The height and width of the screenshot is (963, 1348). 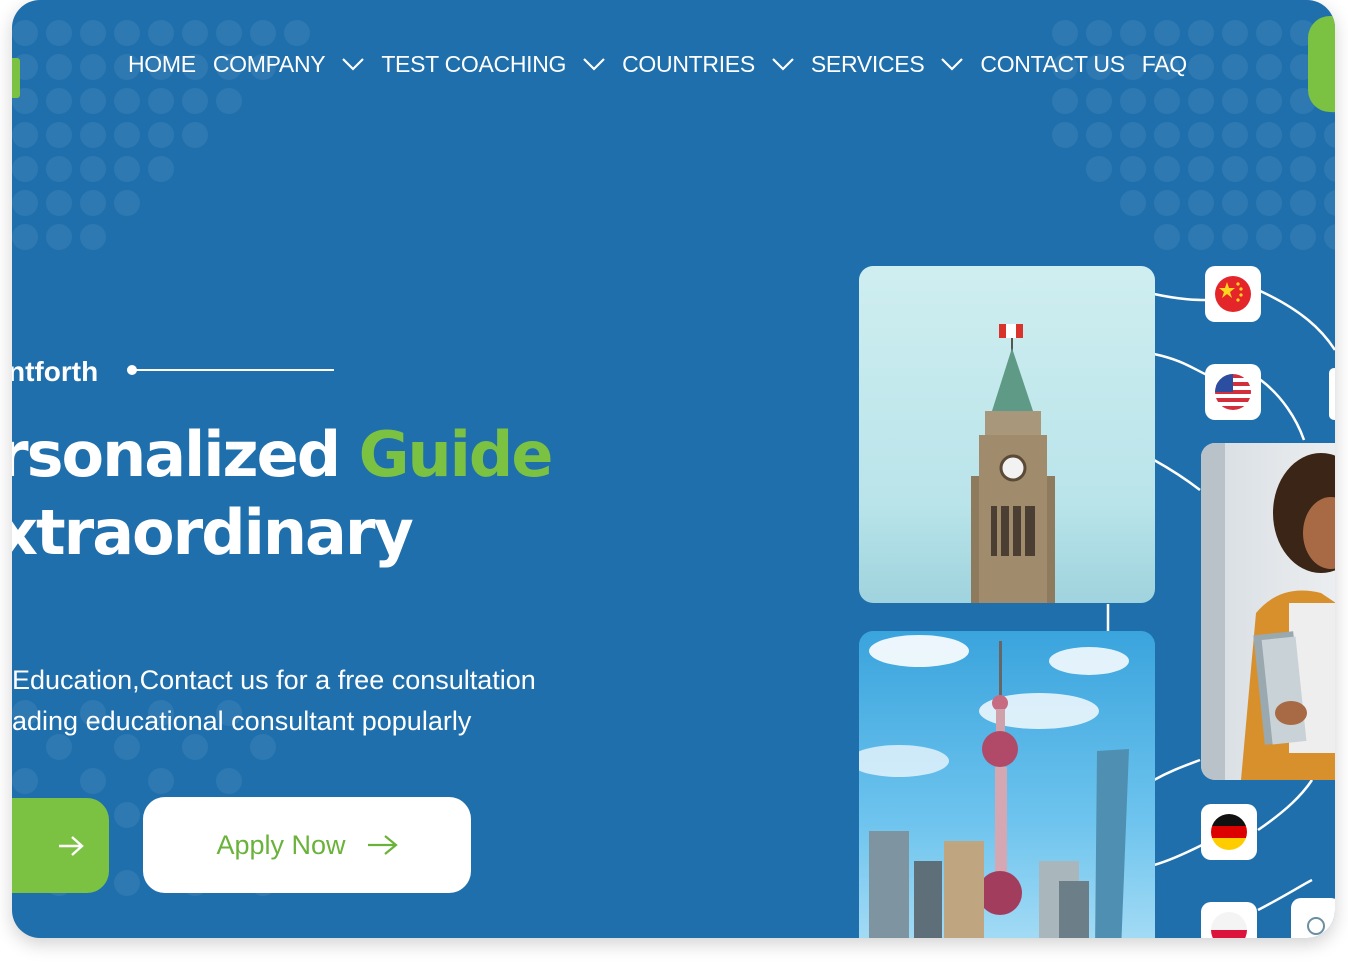 What do you see at coordinates (1332, 394) in the screenshot?
I see `side-card-fragment` at bounding box center [1332, 394].